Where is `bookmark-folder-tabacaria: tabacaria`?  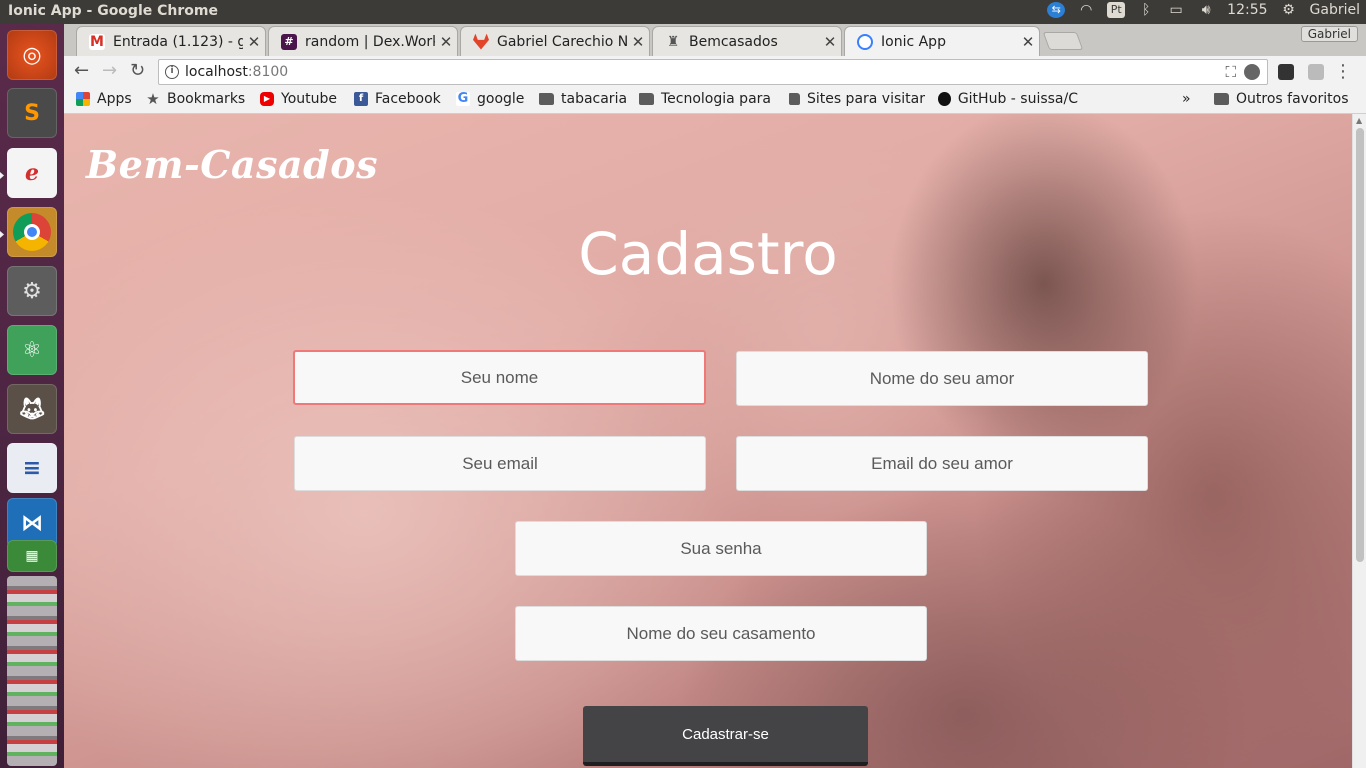
bookmark-folder-tabacaria: tabacaria is located at coordinates (583, 99).